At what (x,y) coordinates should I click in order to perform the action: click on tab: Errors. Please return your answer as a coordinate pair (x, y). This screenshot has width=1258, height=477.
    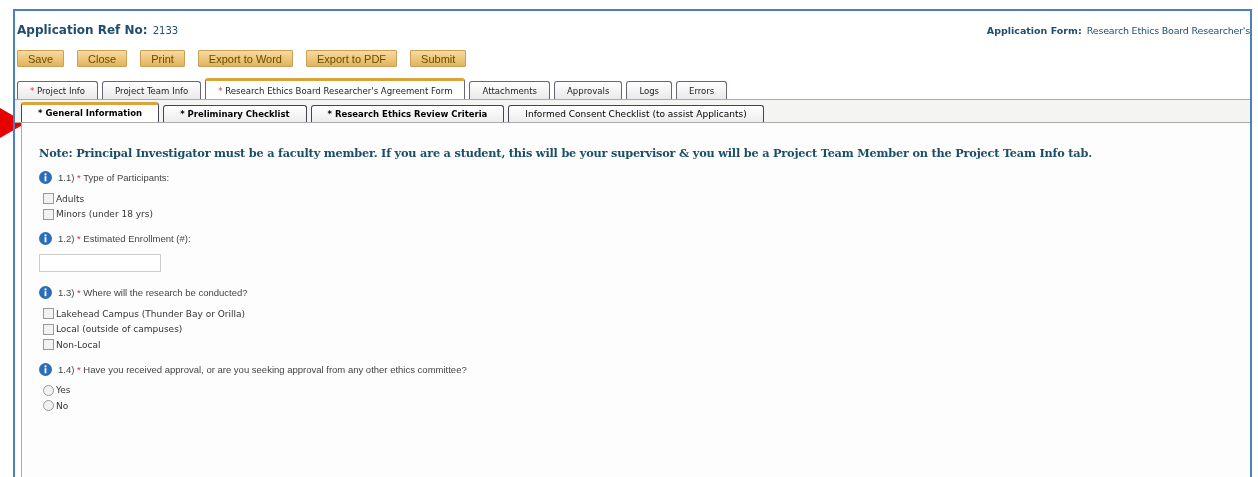
    Looking at the image, I should click on (702, 90).